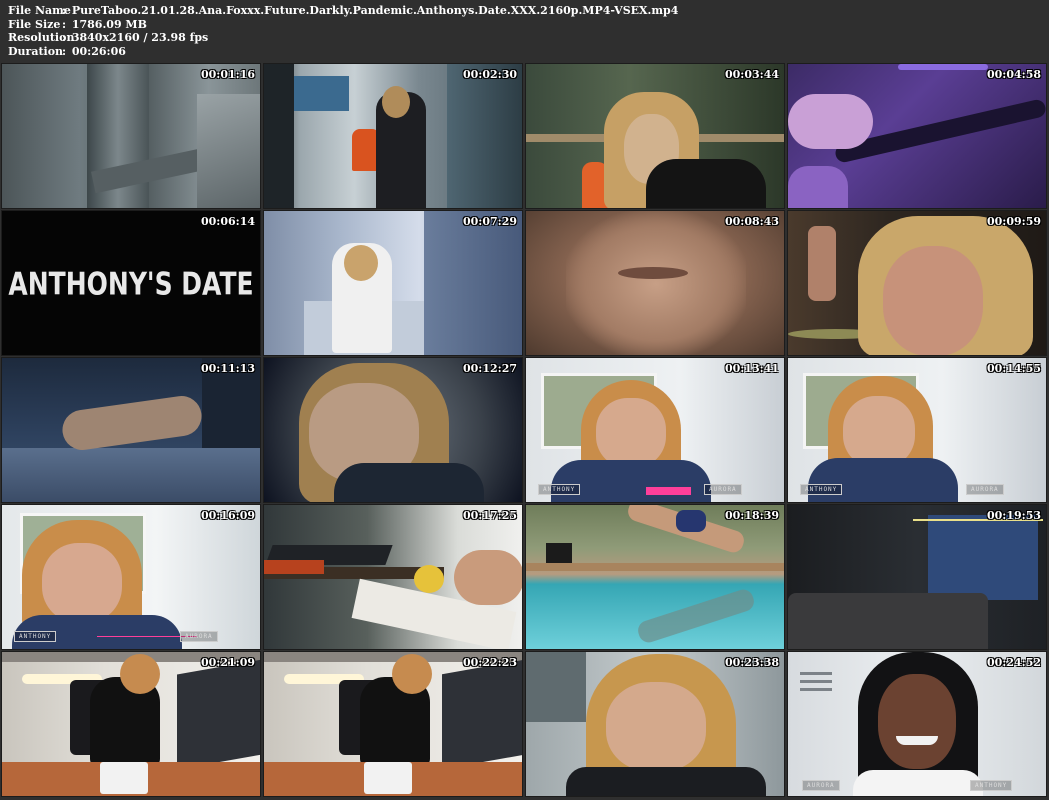 The height and width of the screenshot is (800, 1049). Describe the element at coordinates (1013, 368) in the screenshot. I see `timestamp: 00:14:55` at that location.